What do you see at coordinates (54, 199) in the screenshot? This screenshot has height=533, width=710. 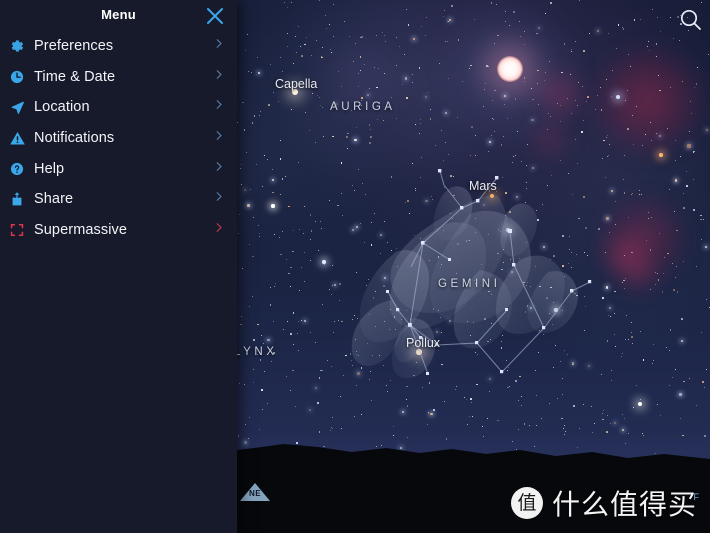 I see `sidebar-item-label: Share` at bounding box center [54, 199].